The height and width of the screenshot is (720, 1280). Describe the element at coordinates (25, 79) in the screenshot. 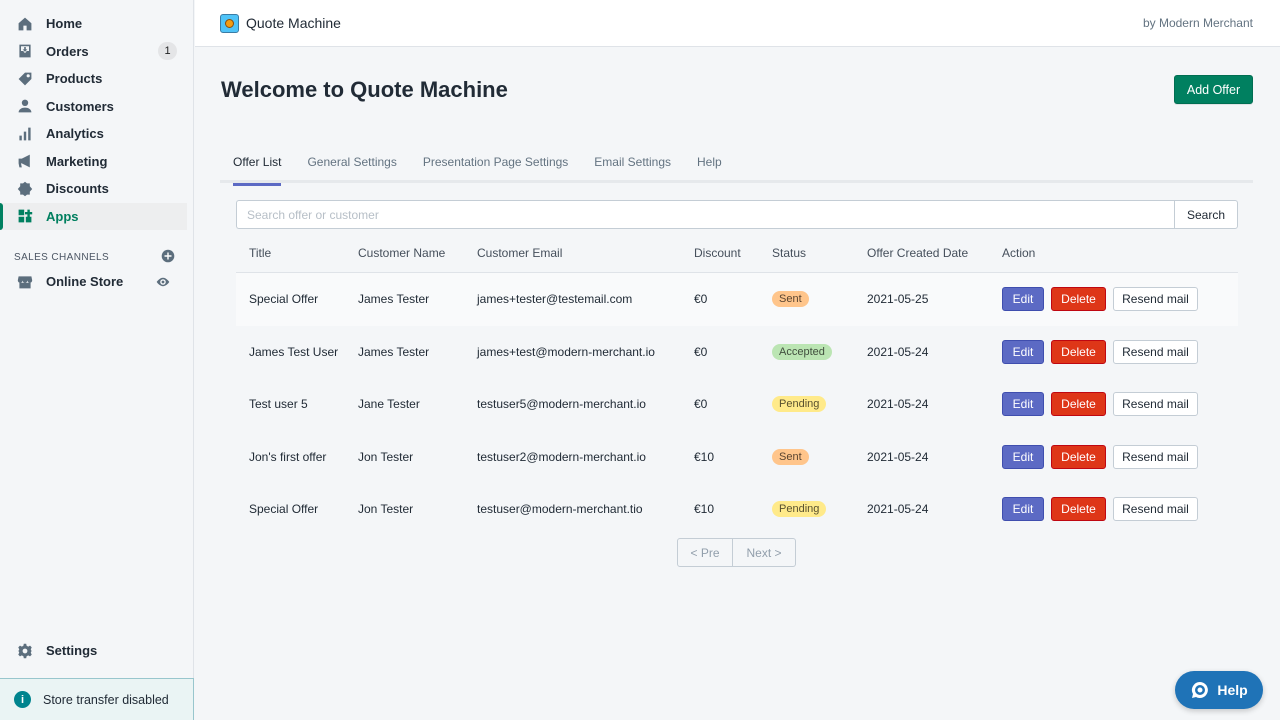

I see `tag-icon` at that location.